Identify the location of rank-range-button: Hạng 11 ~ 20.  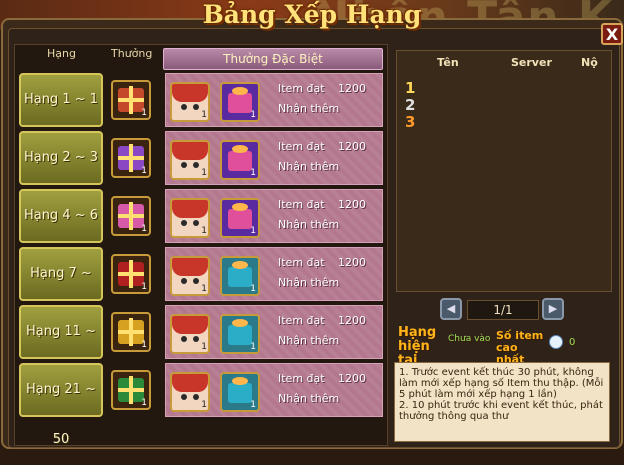
(61, 347).